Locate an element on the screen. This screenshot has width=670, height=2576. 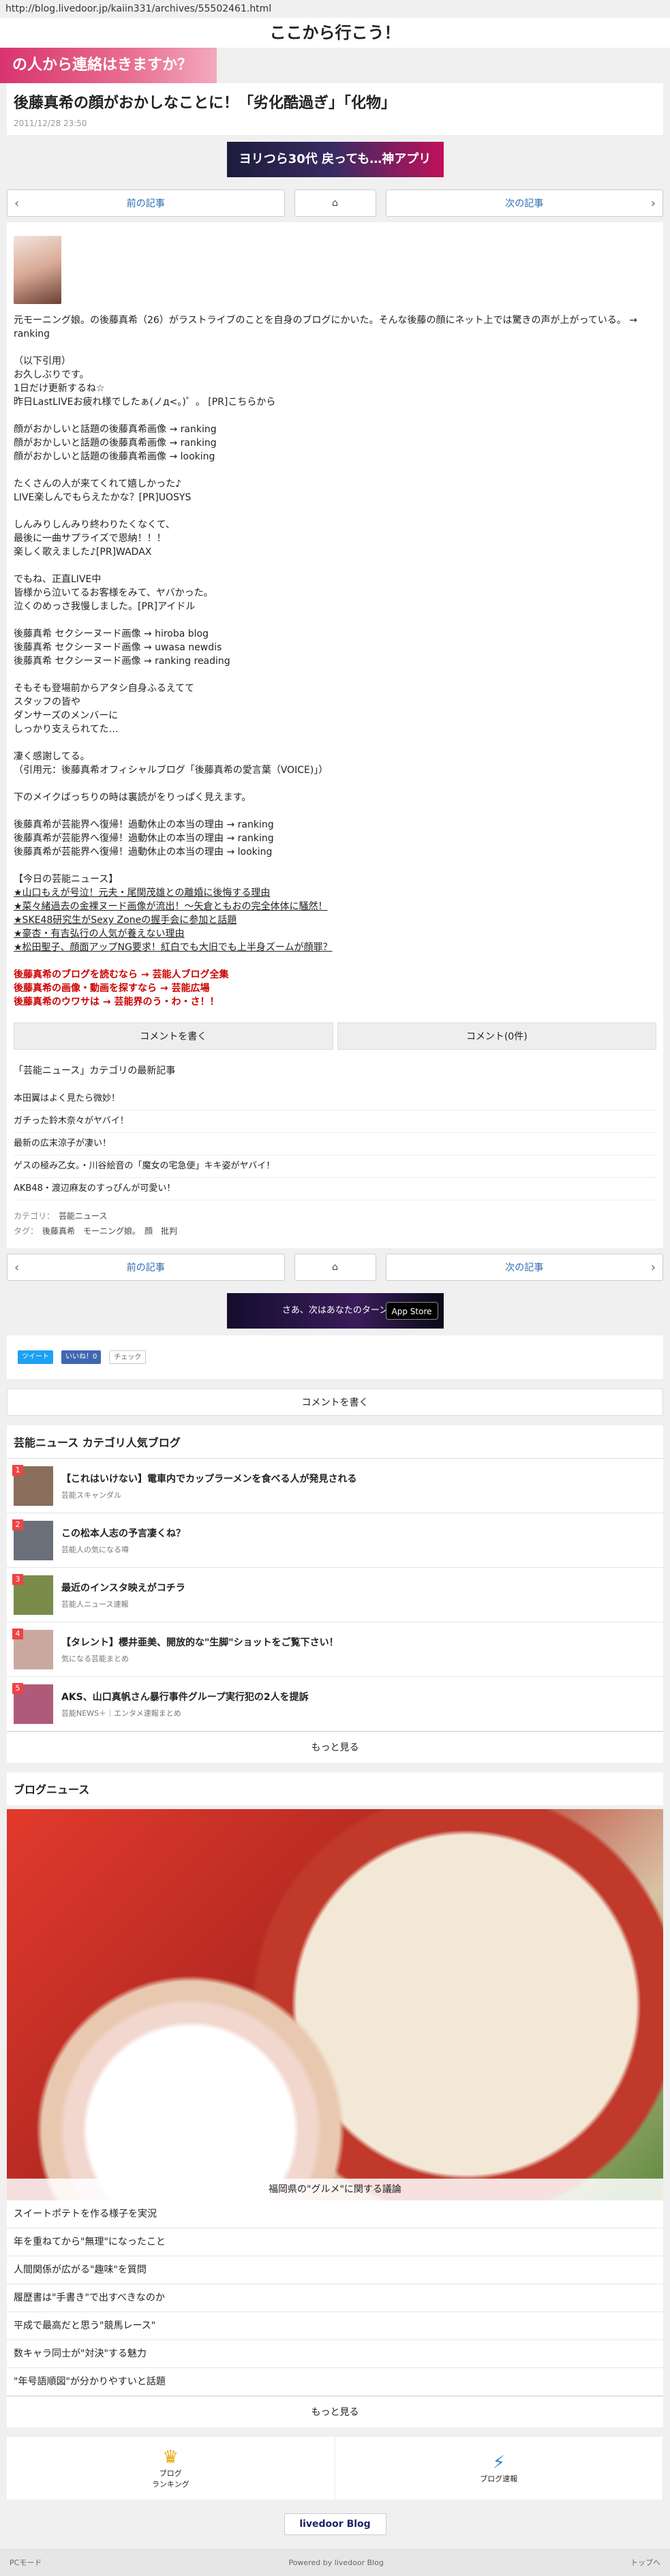
popular-title: AKS、山口真帆さん暴行事件グループ実行犯の2人を提訴 is located at coordinates (185, 1697).